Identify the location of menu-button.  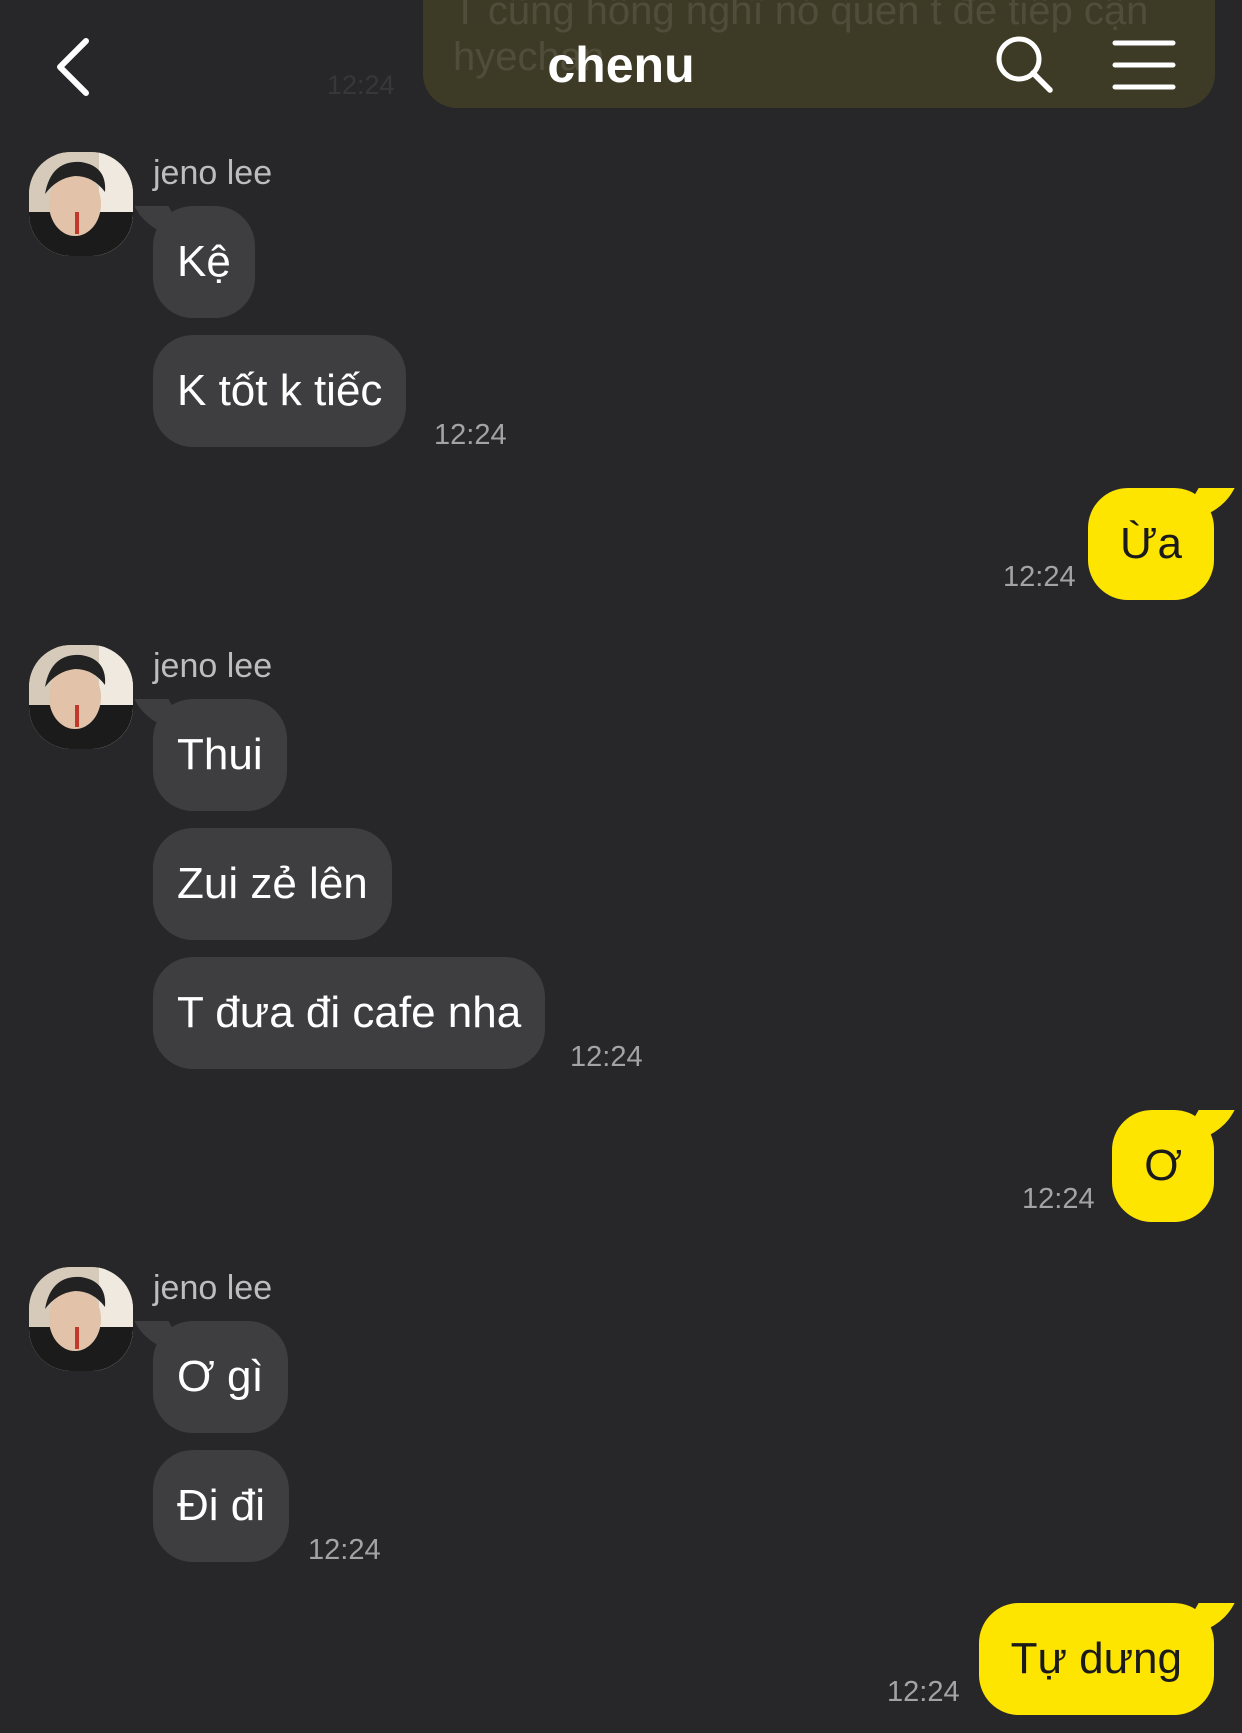
(1144, 65).